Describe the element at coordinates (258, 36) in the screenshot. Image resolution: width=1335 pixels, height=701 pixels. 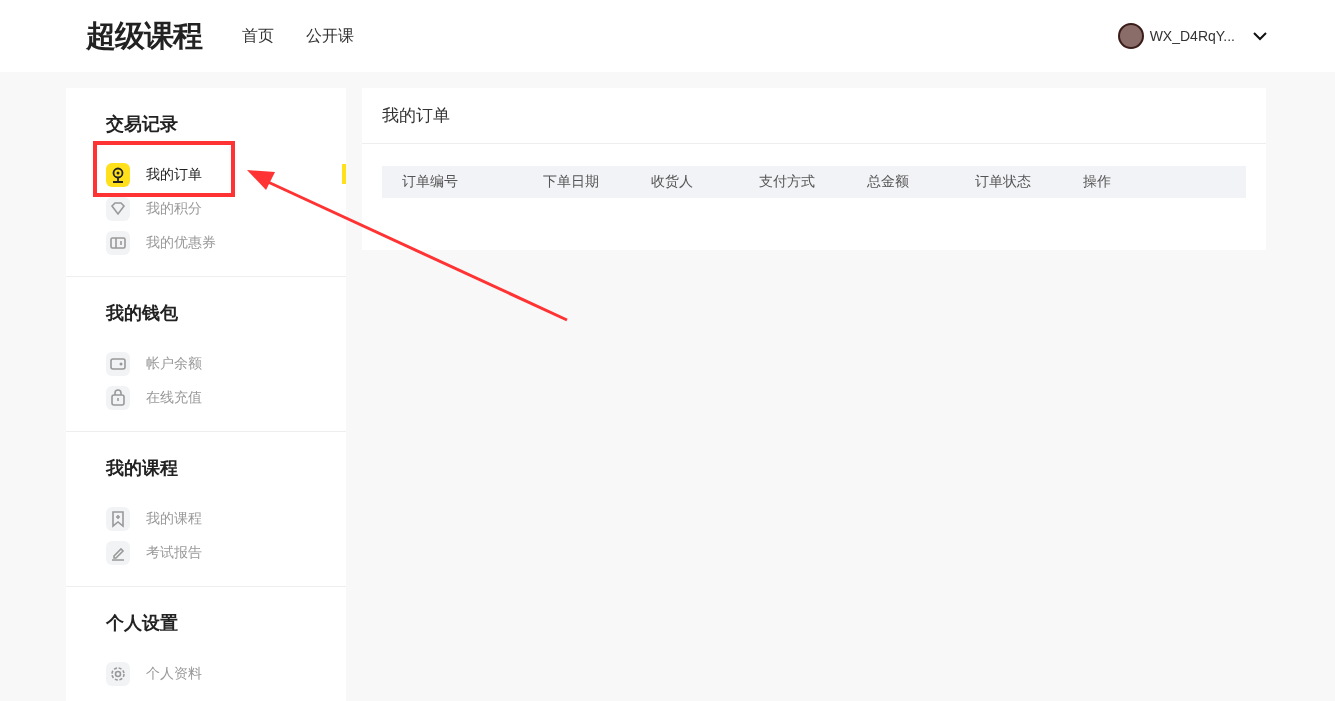
I see `nav-link: 首页` at that location.